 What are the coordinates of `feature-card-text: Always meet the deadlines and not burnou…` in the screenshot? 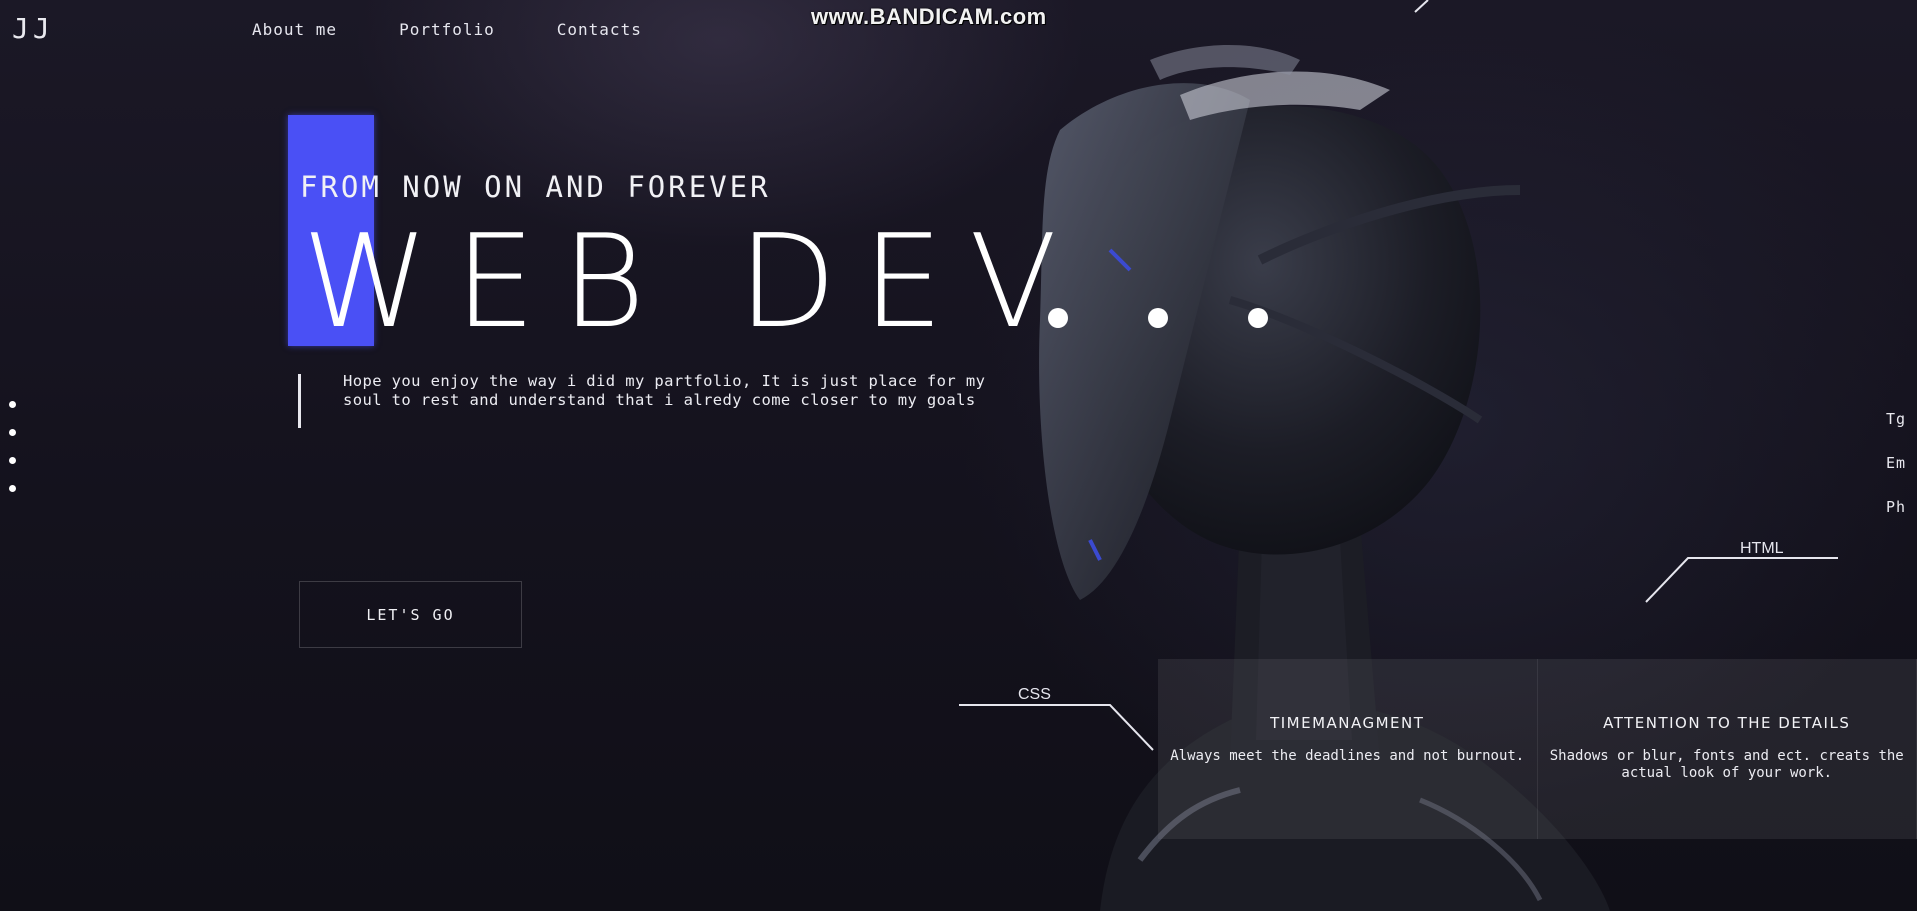 It's located at (1347, 756).